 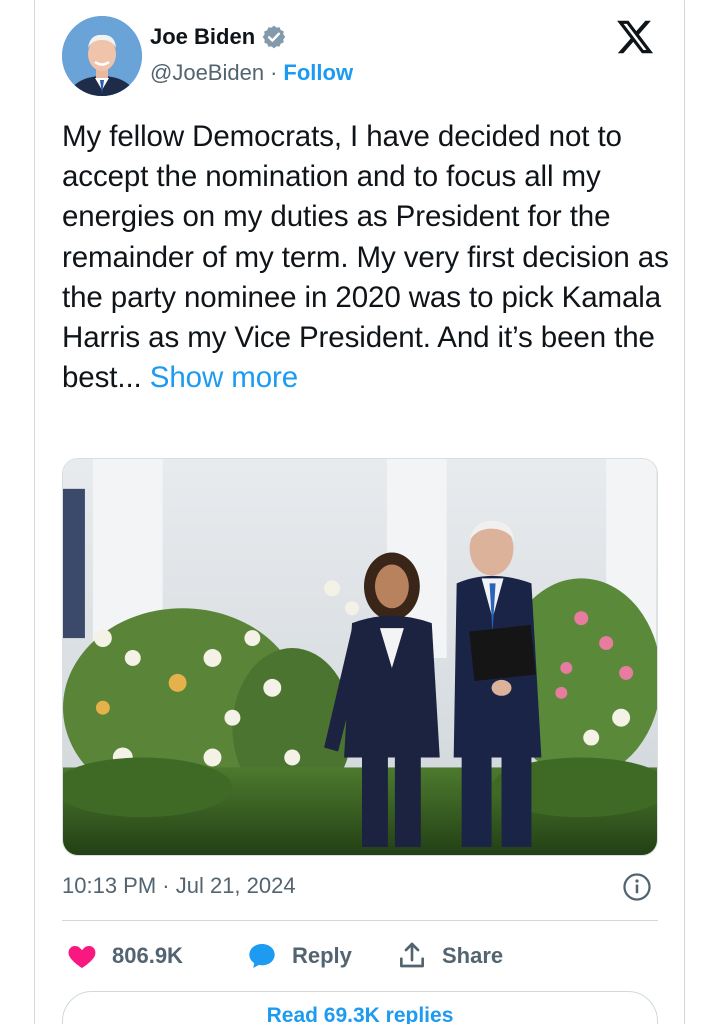 I want to click on author-handle: @JoeBiden, so click(x=207, y=73).